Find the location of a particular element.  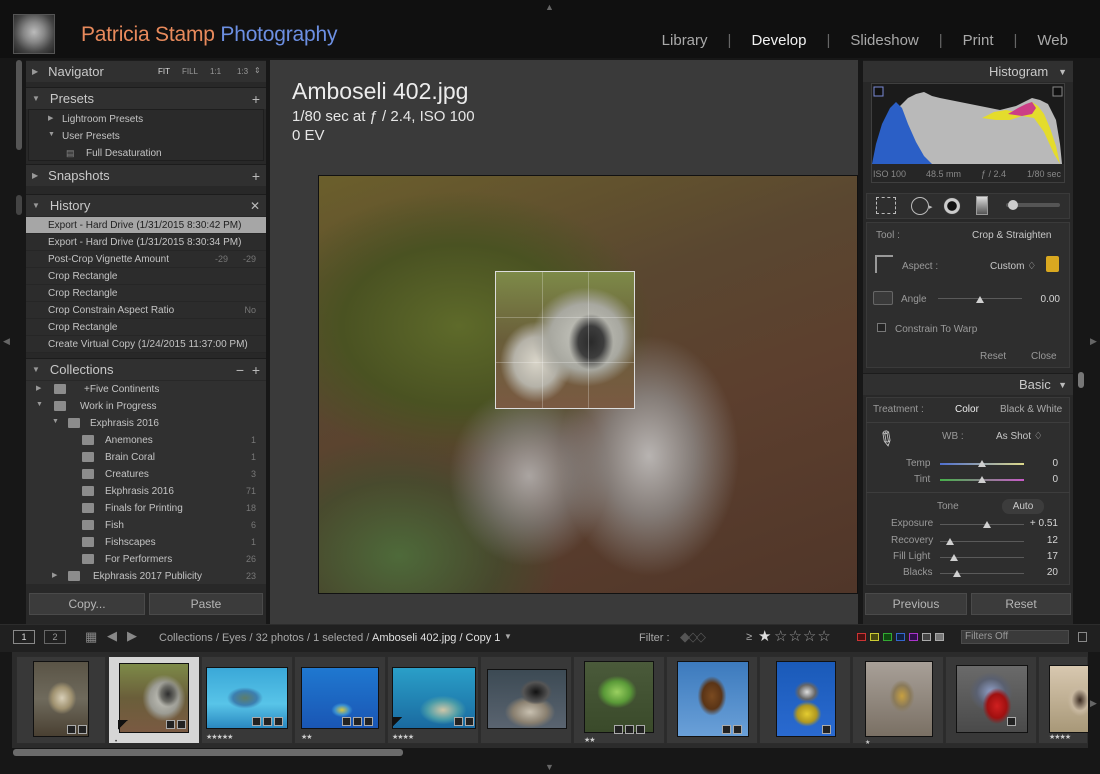

histogram is located at coordinates (968, 133).